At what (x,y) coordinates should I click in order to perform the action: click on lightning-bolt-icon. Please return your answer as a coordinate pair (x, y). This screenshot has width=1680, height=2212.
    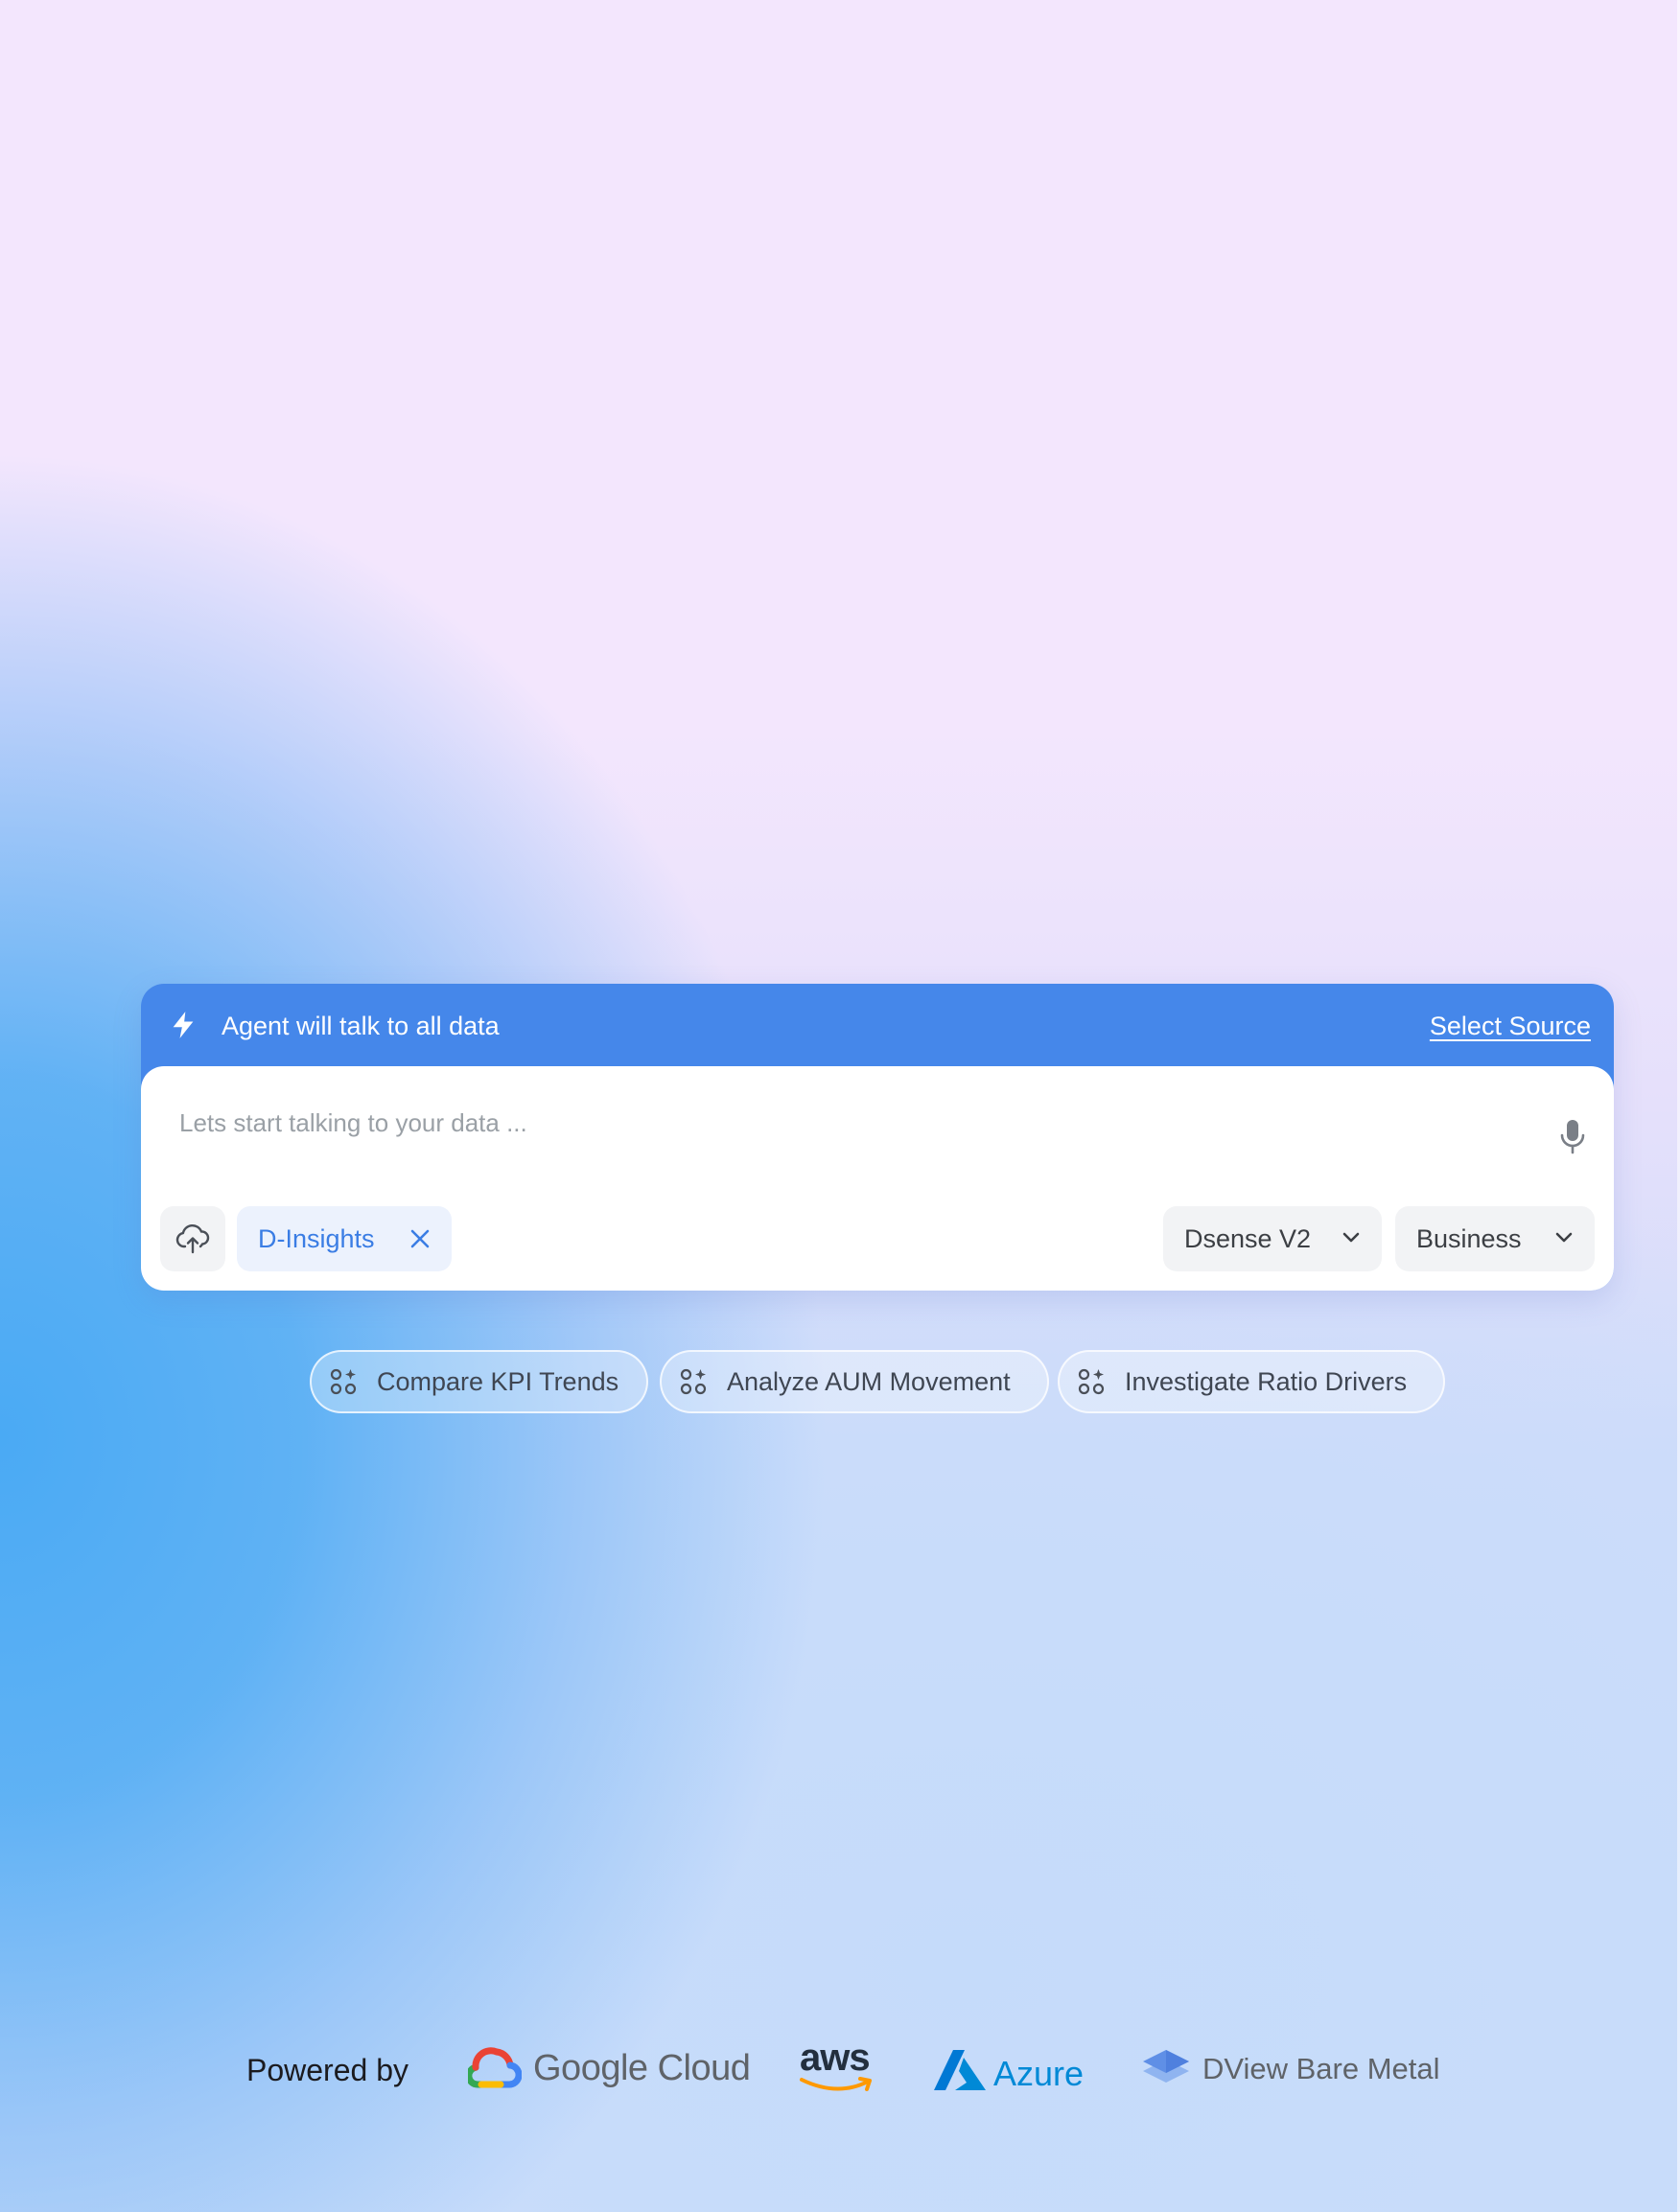
    Looking at the image, I should click on (183, 1025).